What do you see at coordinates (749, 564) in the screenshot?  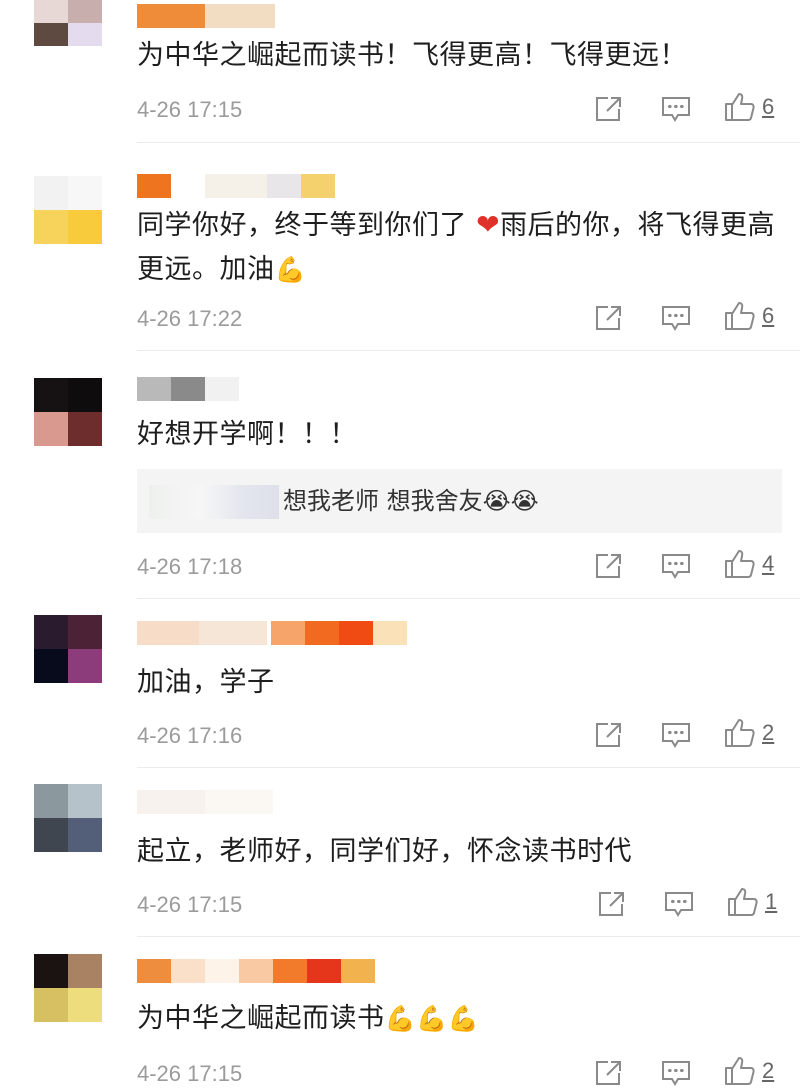 I see `like-button: 4` at bounding box center [749, 564].